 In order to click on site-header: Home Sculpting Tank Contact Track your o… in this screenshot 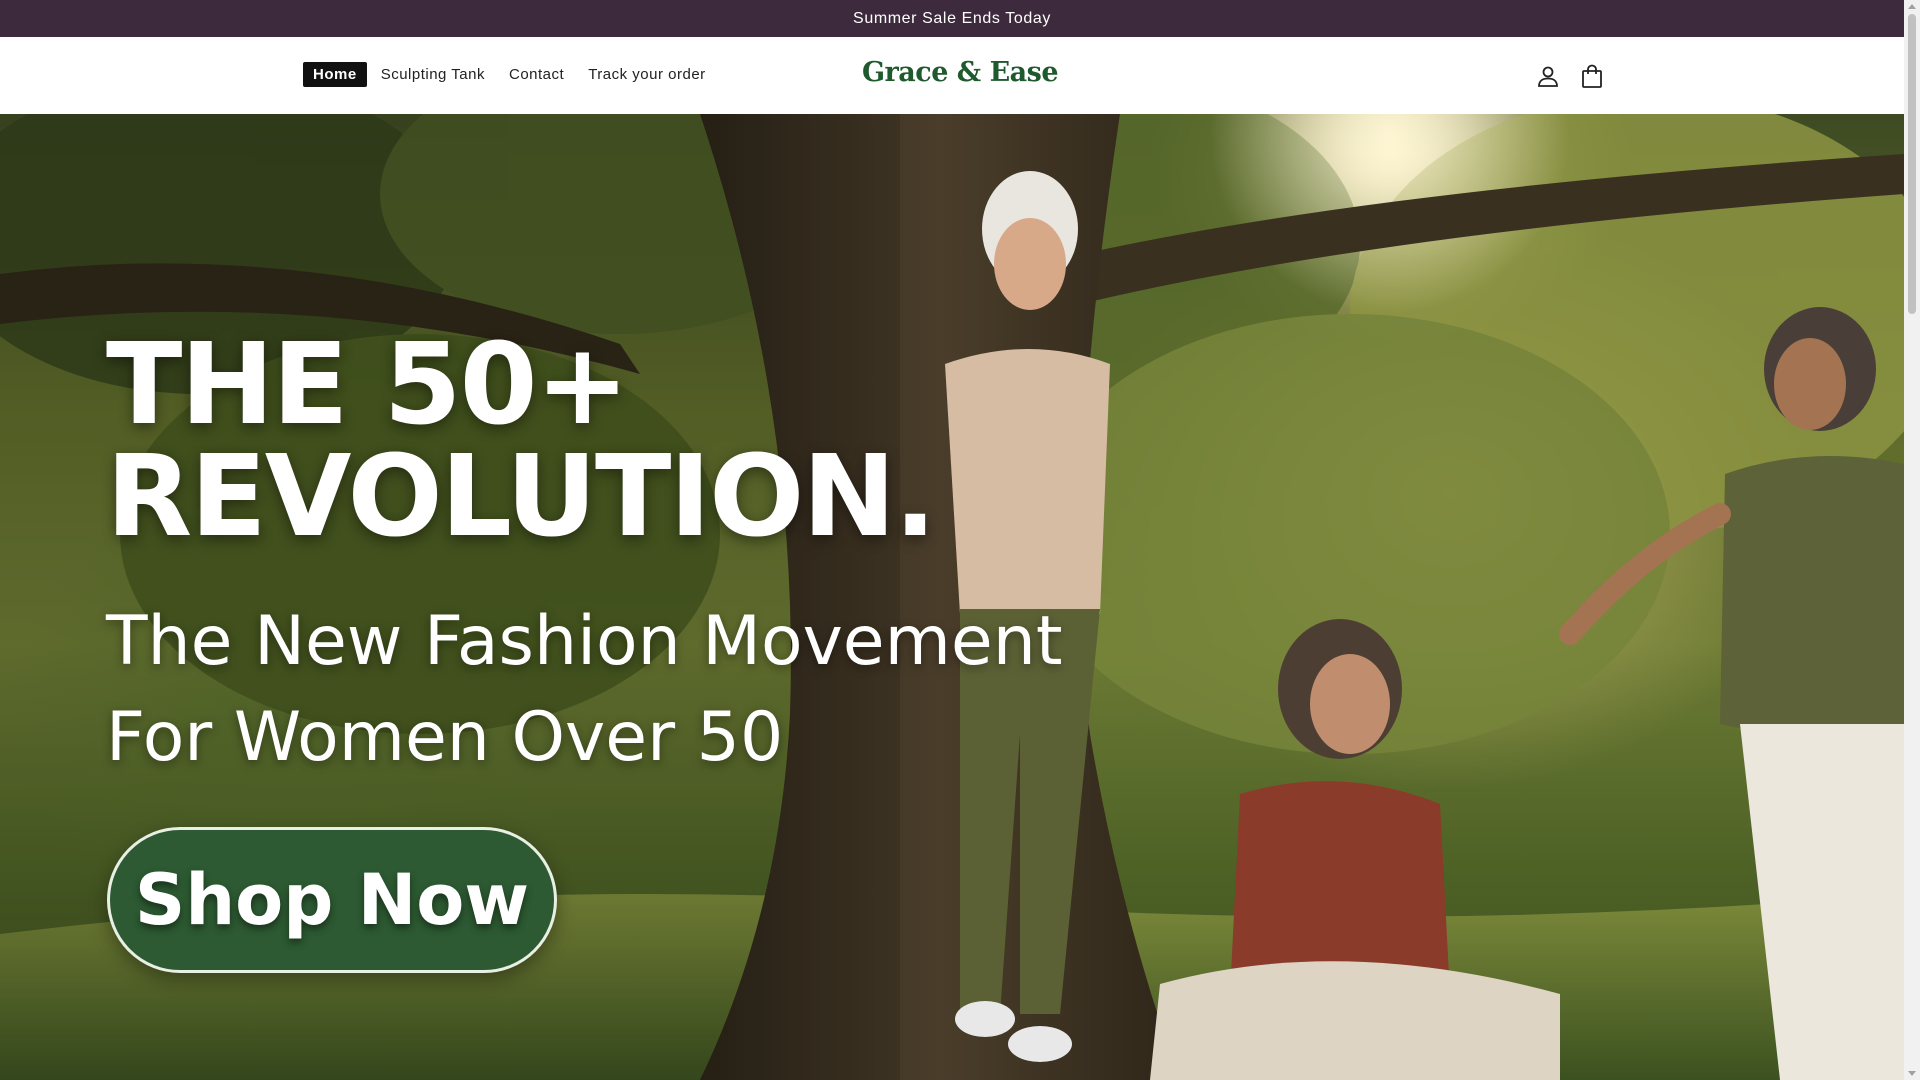, I will do `click(952, 75)`.